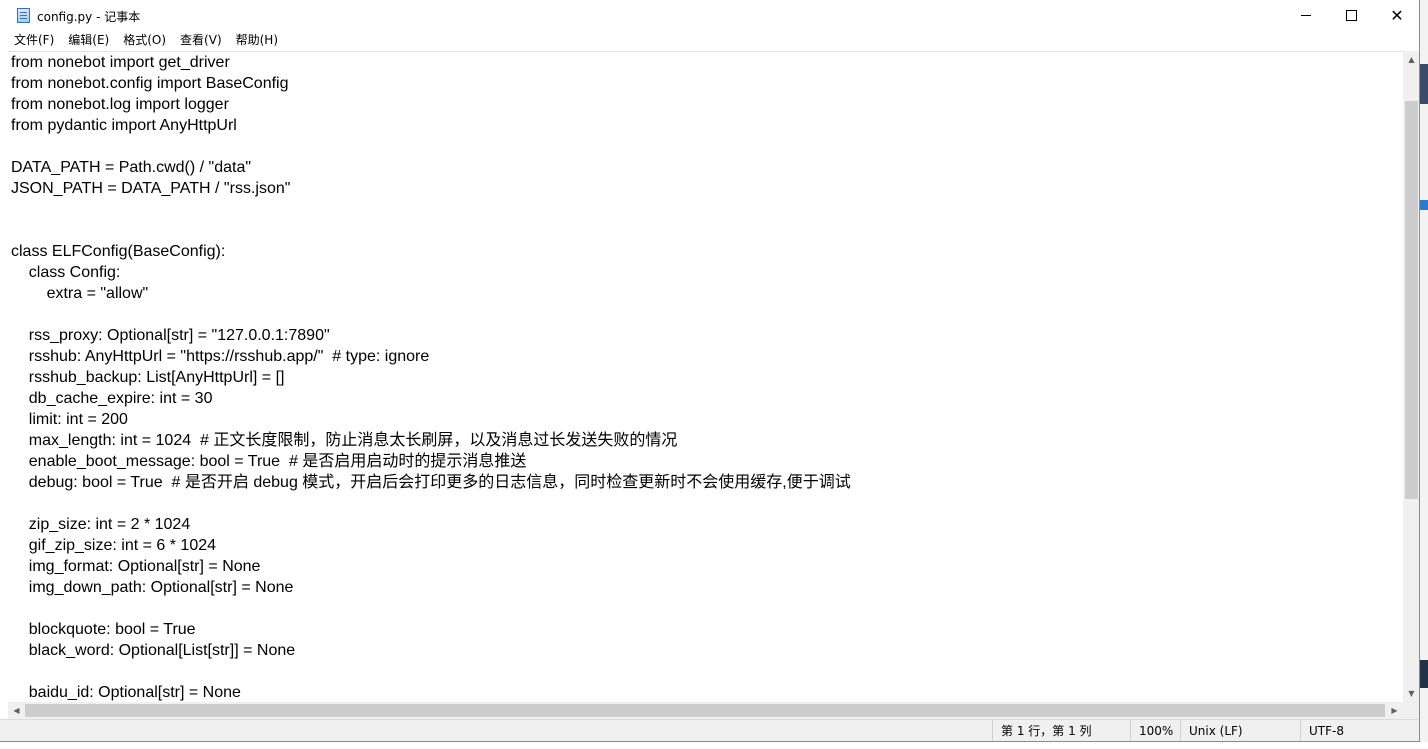  Describe the element at coordinates (257, 40) in the screenshot. I see `menu-help: 帮助(H)` at that location.